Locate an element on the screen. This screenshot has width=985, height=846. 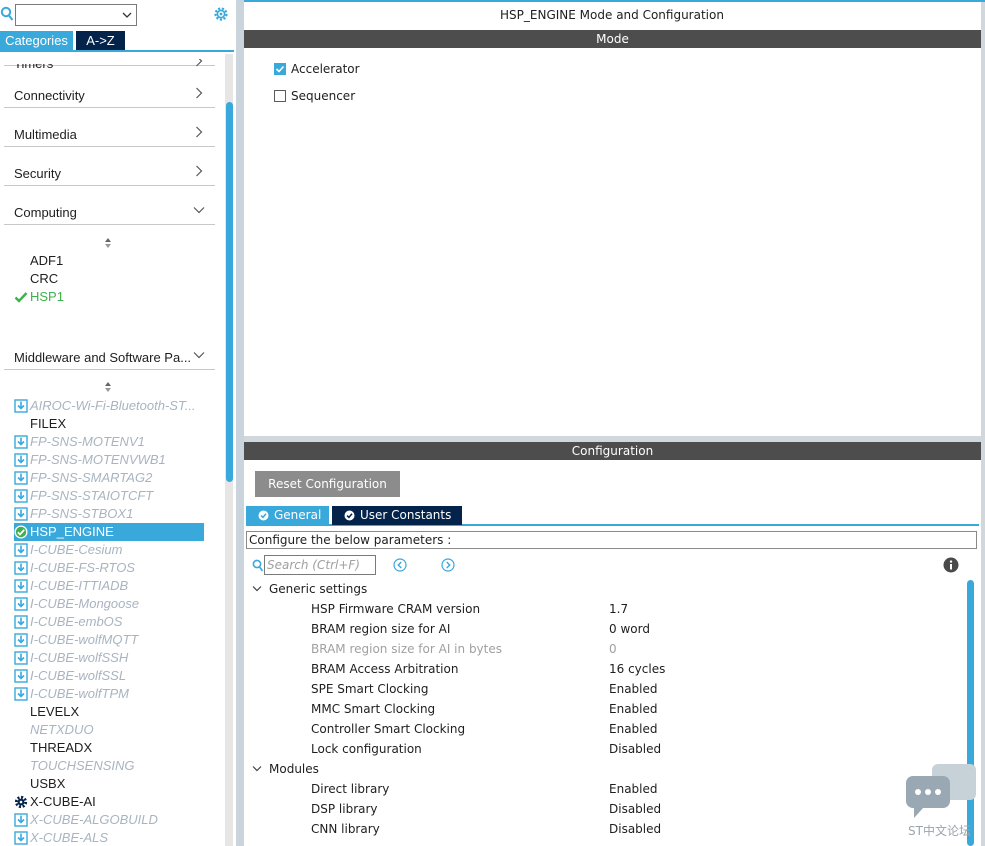
tab-user-constants: User Constants is located at coordinates (397, 515).